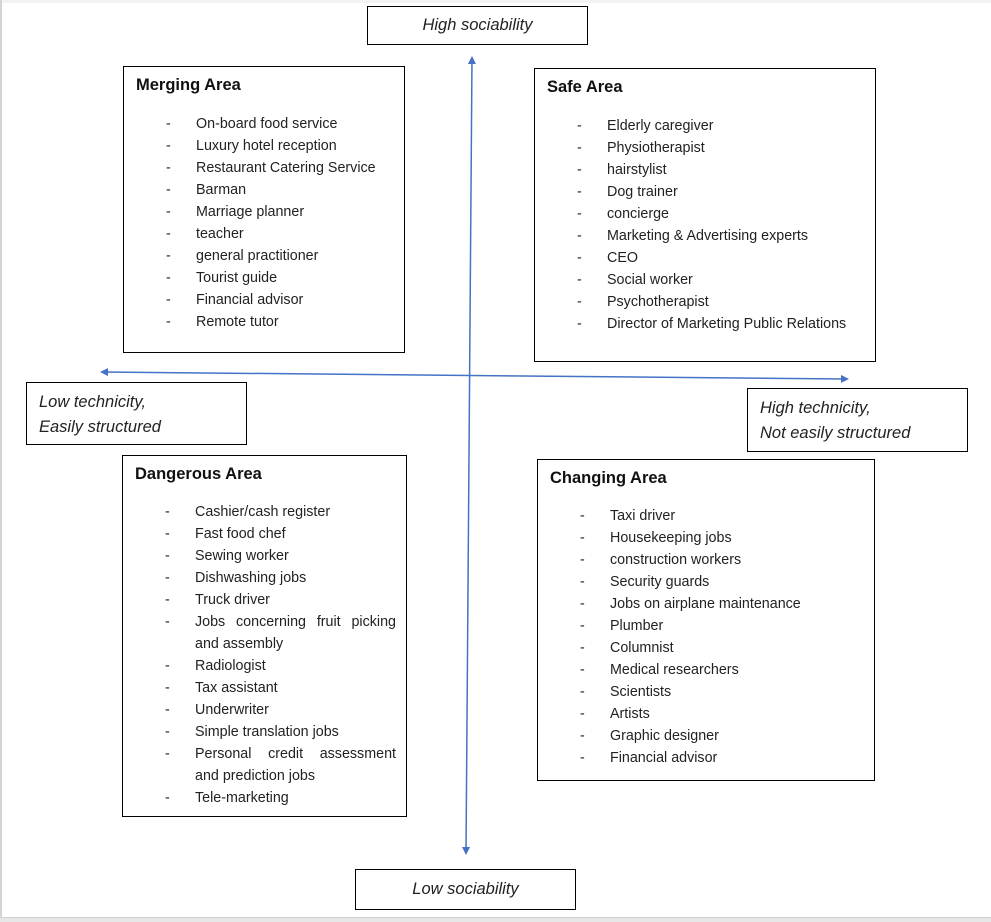 The width and height of the screenshot is (991, 922). Describe the element at coordinates (250, 212) in the screenshot. I see `list-item-text: Marriage planner` at that location.